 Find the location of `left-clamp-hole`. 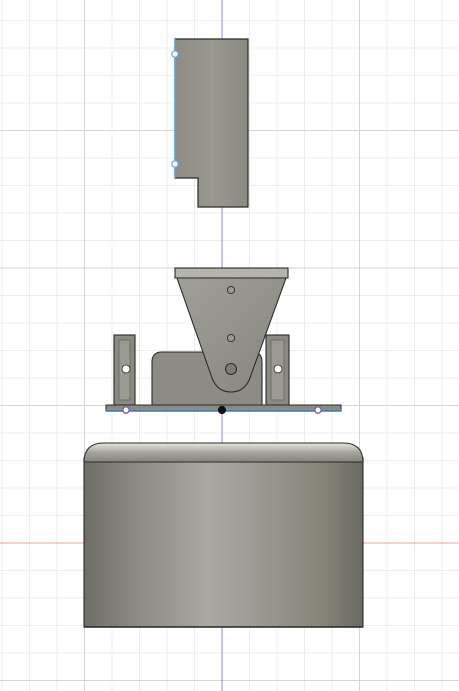

left-clamp-hole is located at coordinates (126, 369).